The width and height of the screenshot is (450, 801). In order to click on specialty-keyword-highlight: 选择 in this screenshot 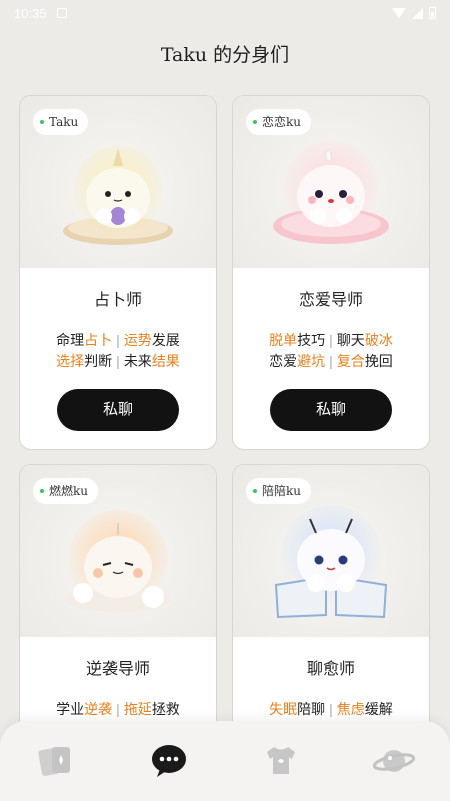, I will do `click(70, 361)`.